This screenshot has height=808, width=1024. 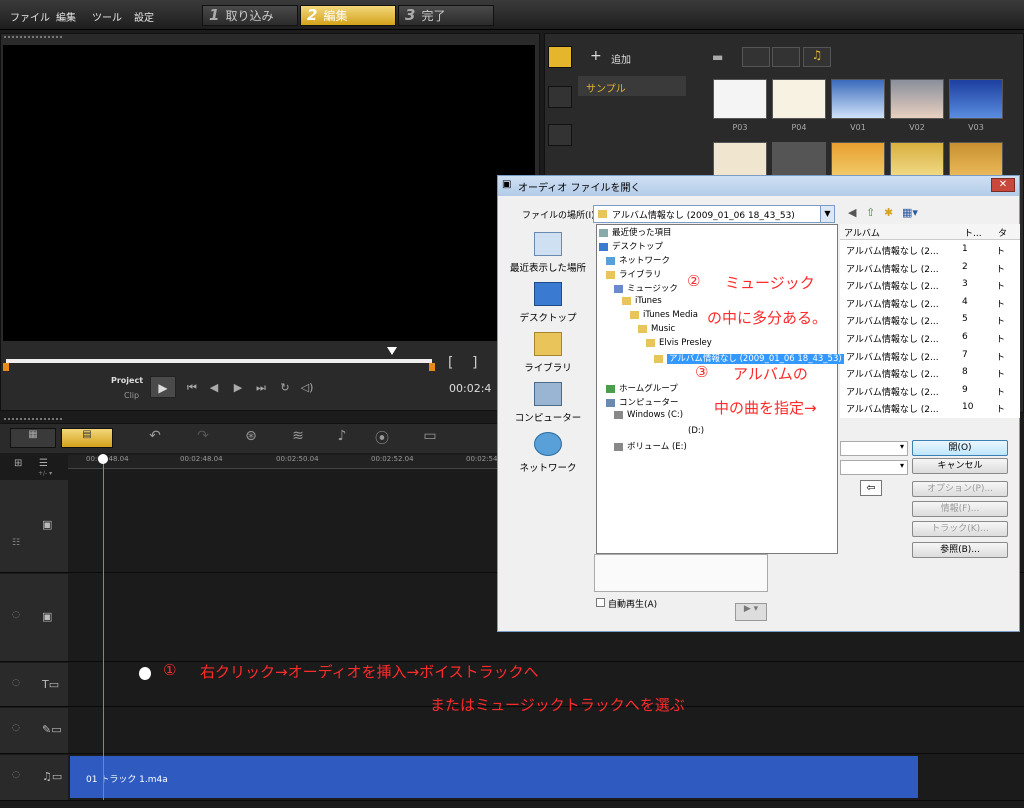 I want to click on go-end-icon: ⏭, so click(x=261, y=388).